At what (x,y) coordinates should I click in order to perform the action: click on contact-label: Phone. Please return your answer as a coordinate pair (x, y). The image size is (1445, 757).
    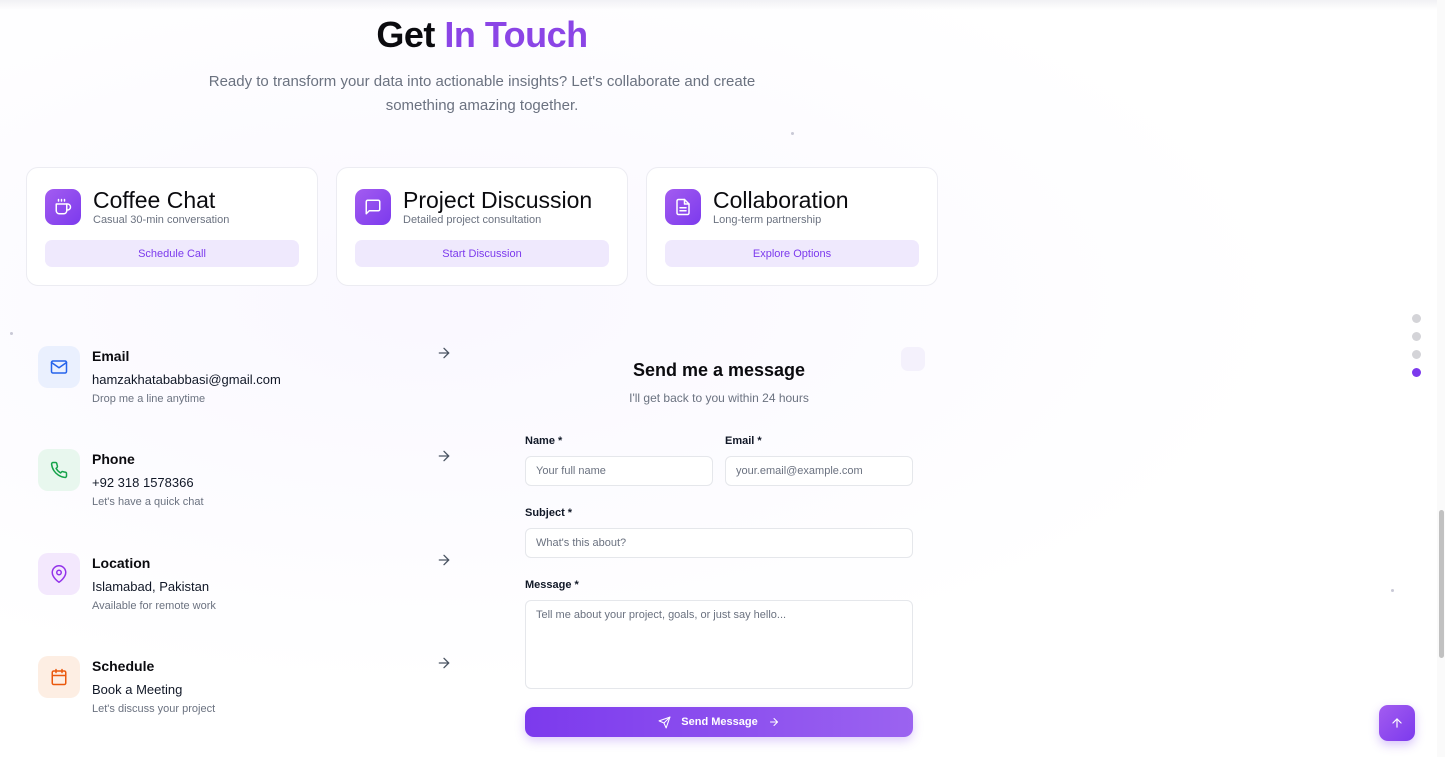
    Looking at the image, I should click on (113, 459).